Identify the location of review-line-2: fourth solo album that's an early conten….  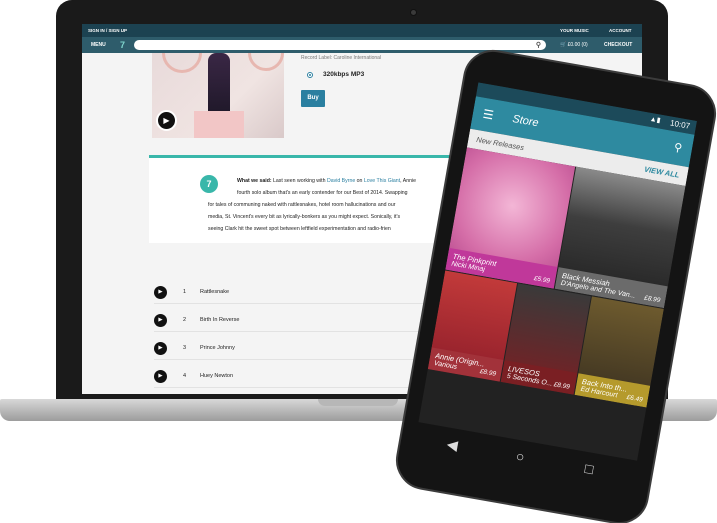
(322, 193).